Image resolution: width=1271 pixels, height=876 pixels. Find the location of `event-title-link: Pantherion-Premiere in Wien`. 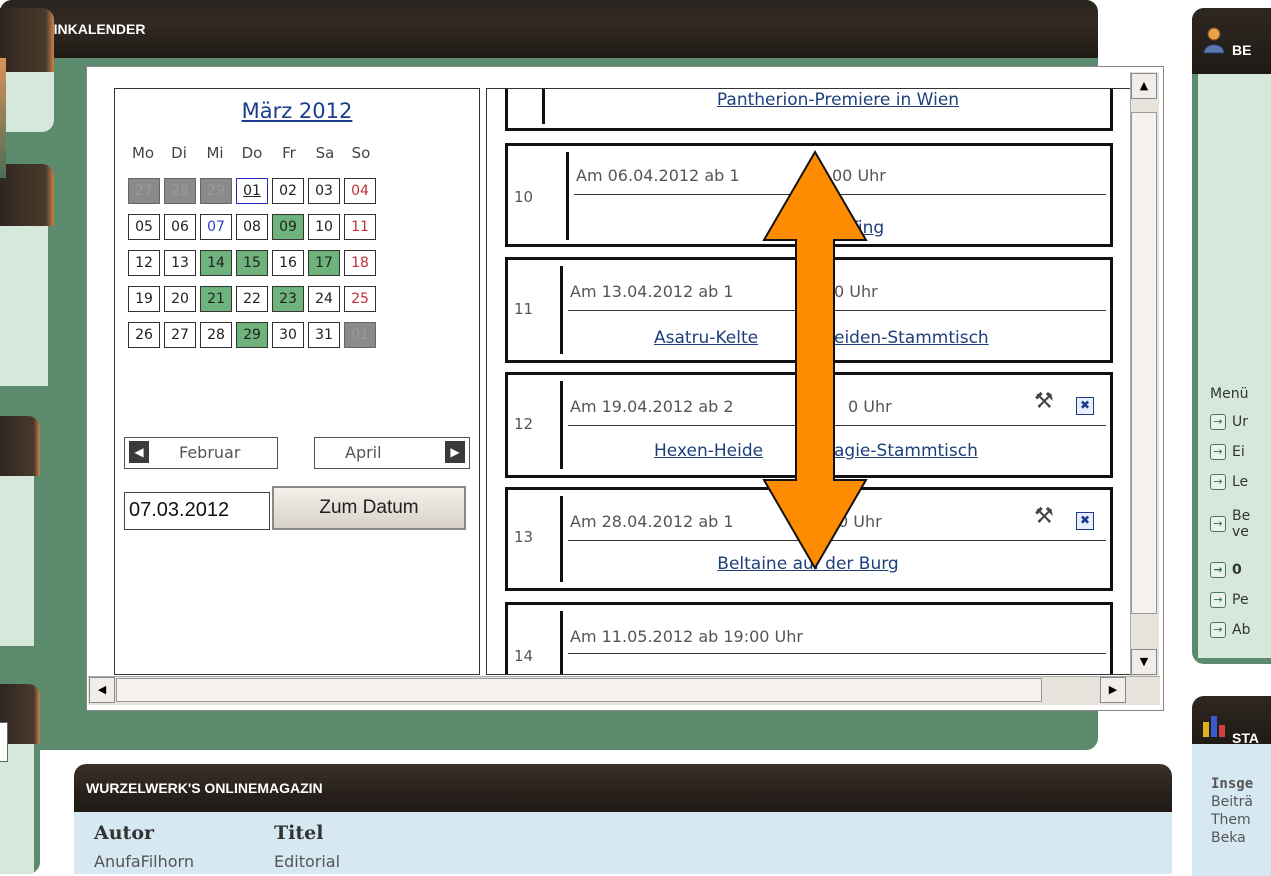

event-title-link: Pantherion-Premiere in Wien is located at coordinates (838, 100).